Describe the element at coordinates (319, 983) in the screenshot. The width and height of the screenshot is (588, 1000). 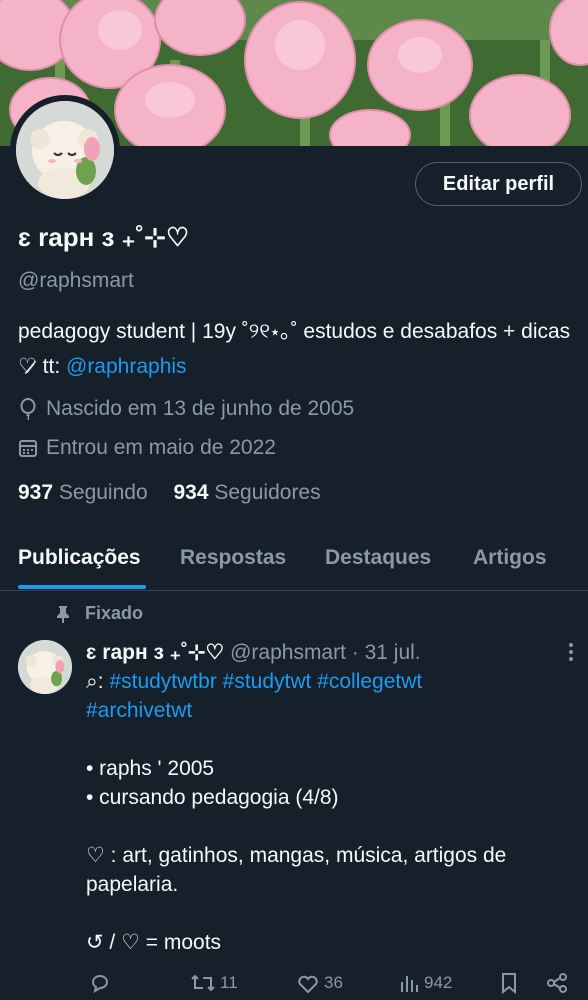
I see `like-button: 36` at that location.